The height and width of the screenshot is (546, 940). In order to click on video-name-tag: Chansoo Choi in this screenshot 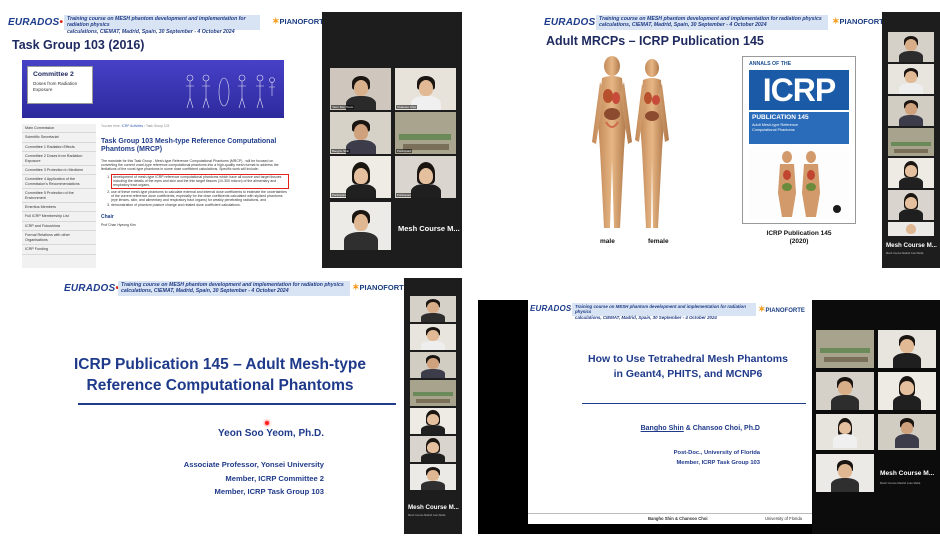, I will do `click(407, 107)`.